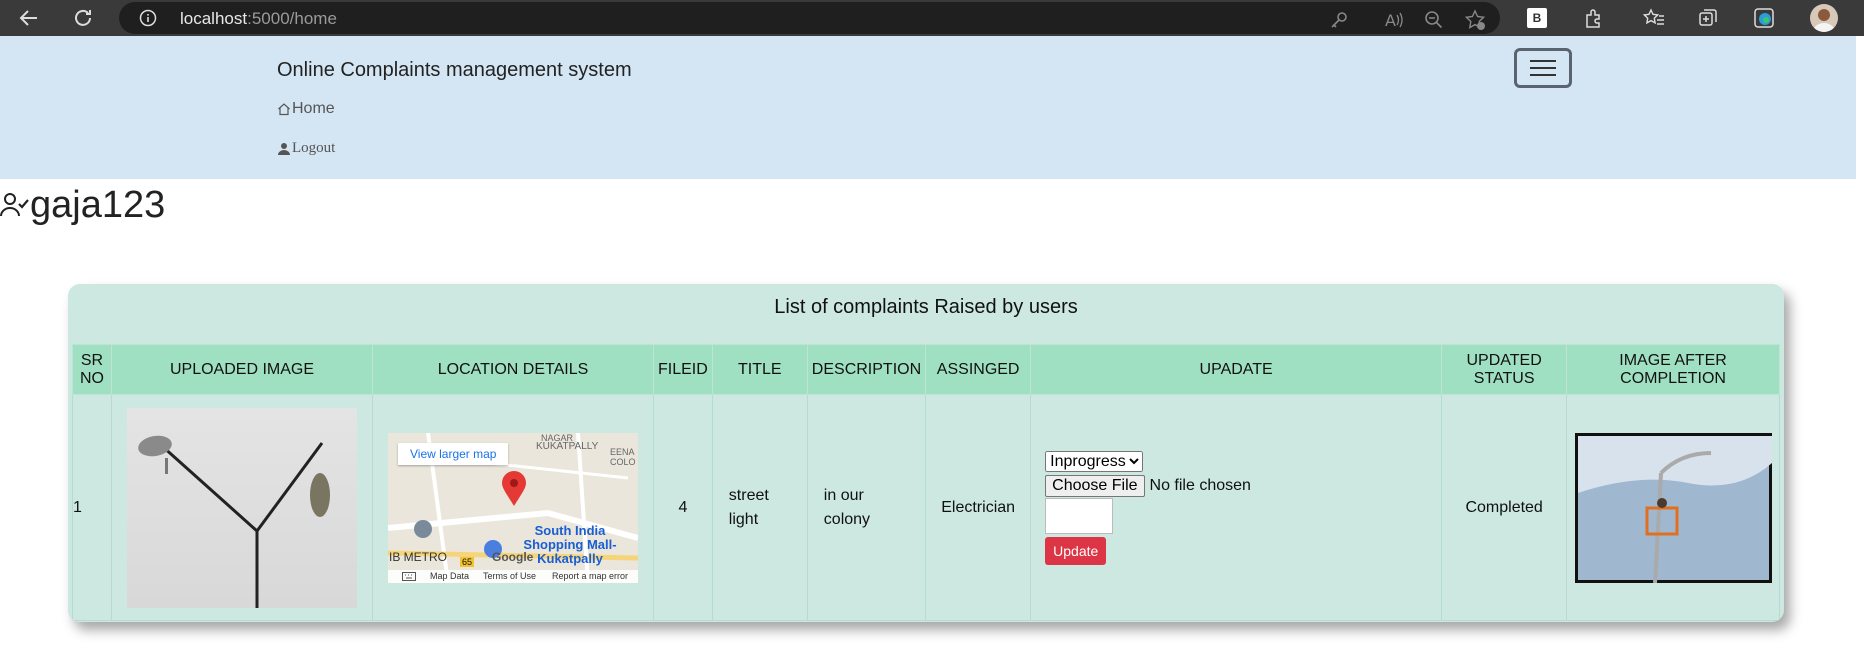 Image resolution: width=1864 pixels, height=658 pixels. I want to click on key-icon, so click(1339, 20).